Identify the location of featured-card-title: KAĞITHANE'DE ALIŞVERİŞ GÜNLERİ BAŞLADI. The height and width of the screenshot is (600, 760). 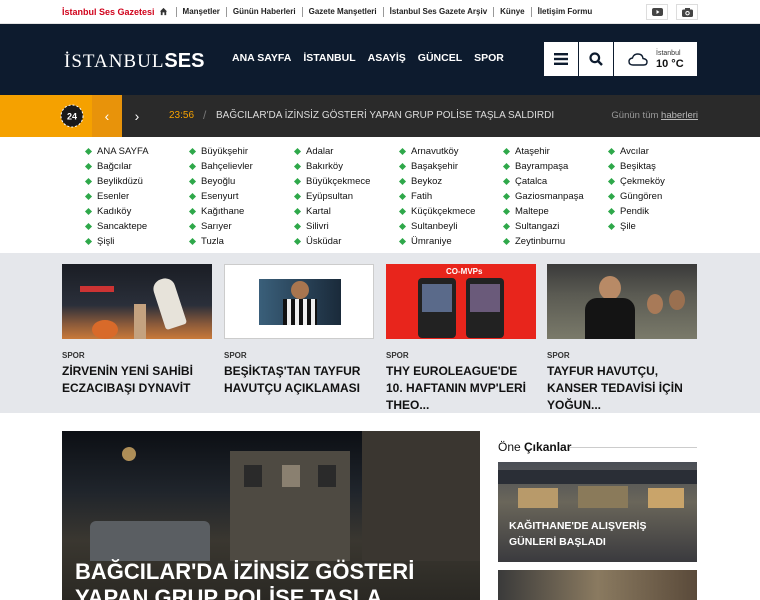
(578, 534).